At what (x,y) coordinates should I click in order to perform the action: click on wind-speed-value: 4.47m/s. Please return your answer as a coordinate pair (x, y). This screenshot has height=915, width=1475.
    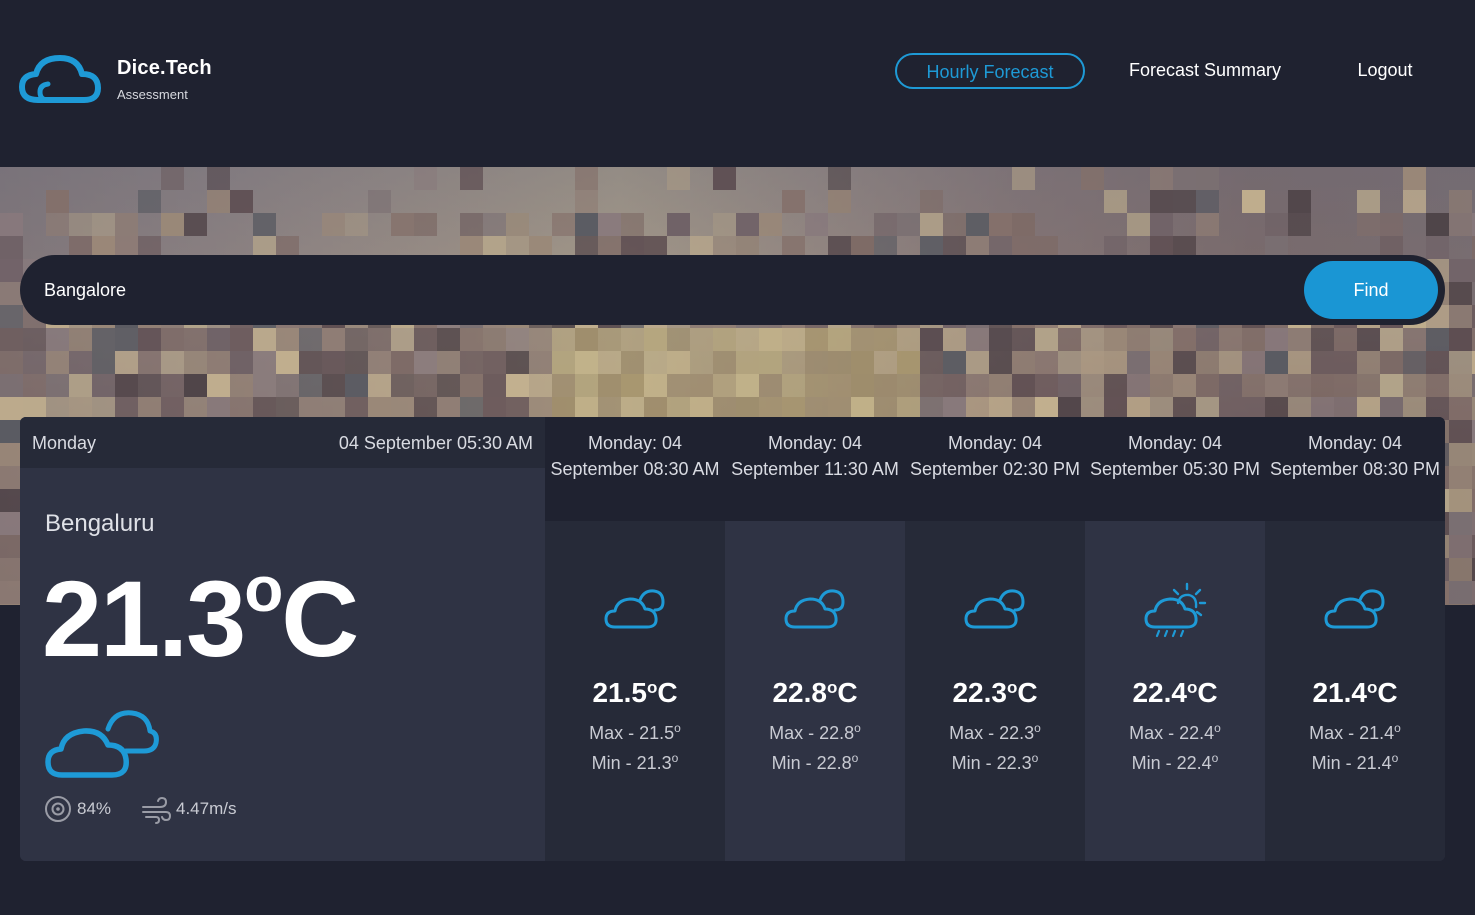
    Looking at the image, I should click on (206, 808).